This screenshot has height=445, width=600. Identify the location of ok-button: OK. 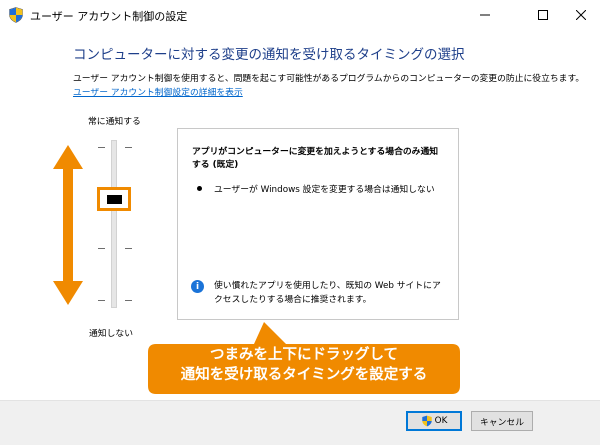
(434, 421).